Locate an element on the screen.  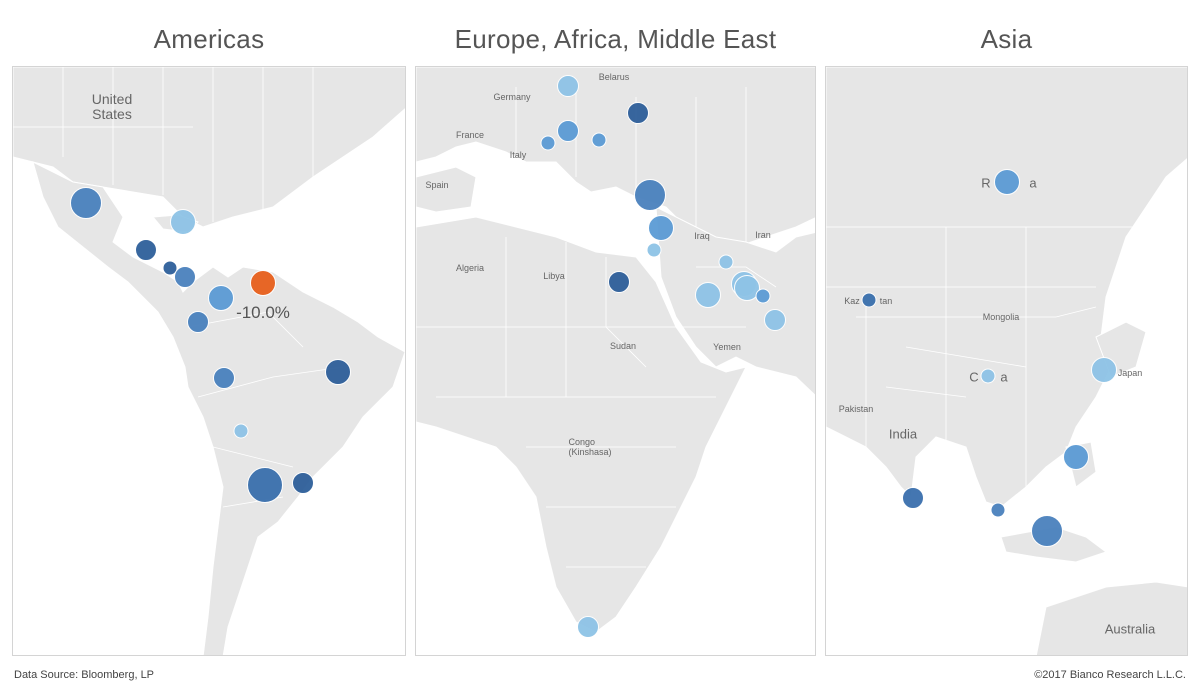
map-label-asia-6: a is located at coordinates (1004, 377).